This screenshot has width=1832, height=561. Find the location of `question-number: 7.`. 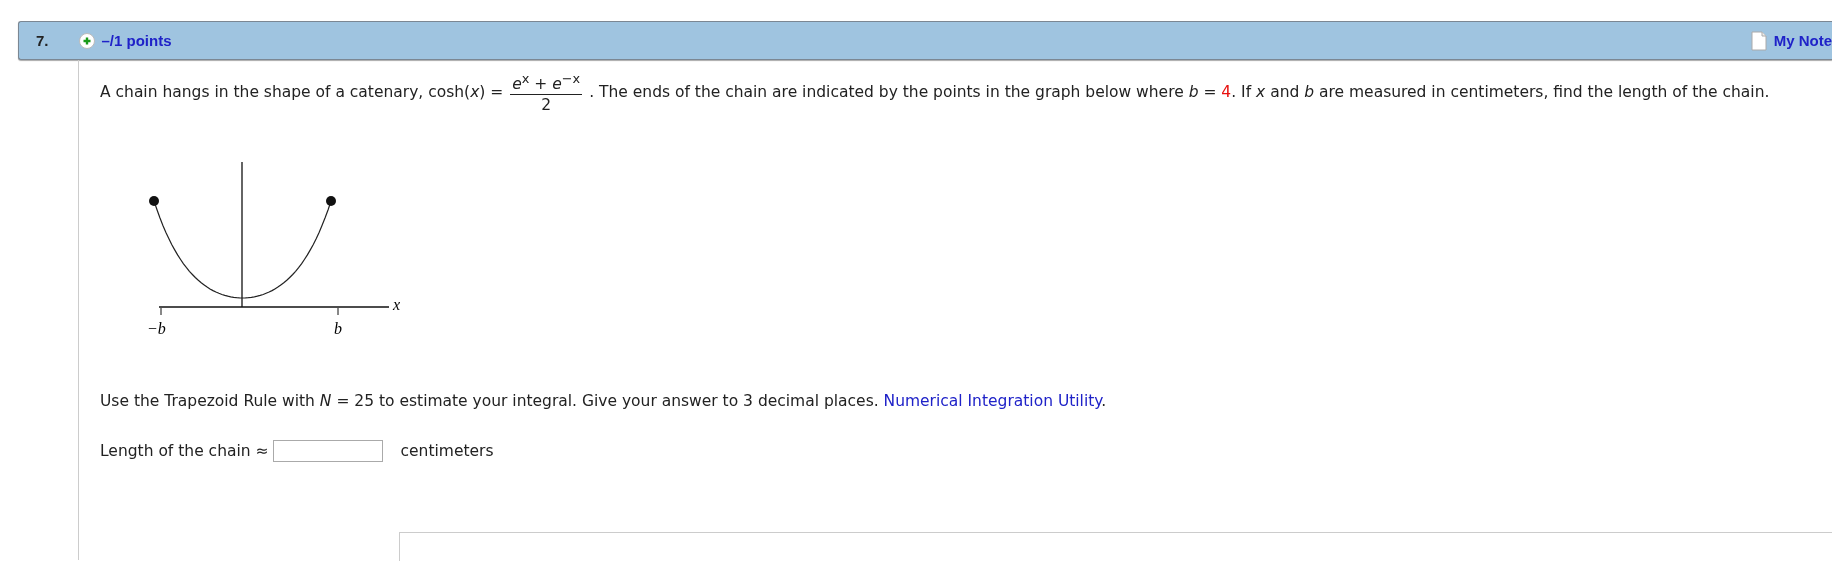

question-number: 7. is located at coordinates (42, 40).